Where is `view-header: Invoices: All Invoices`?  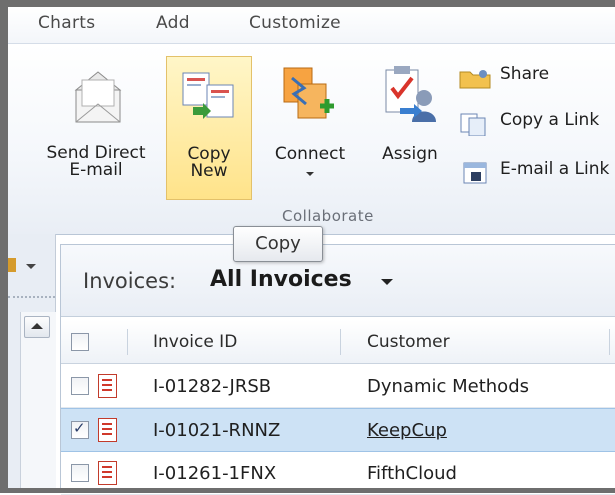
view-header: Invoices: All Invoices is located at coordinates (338, 281).